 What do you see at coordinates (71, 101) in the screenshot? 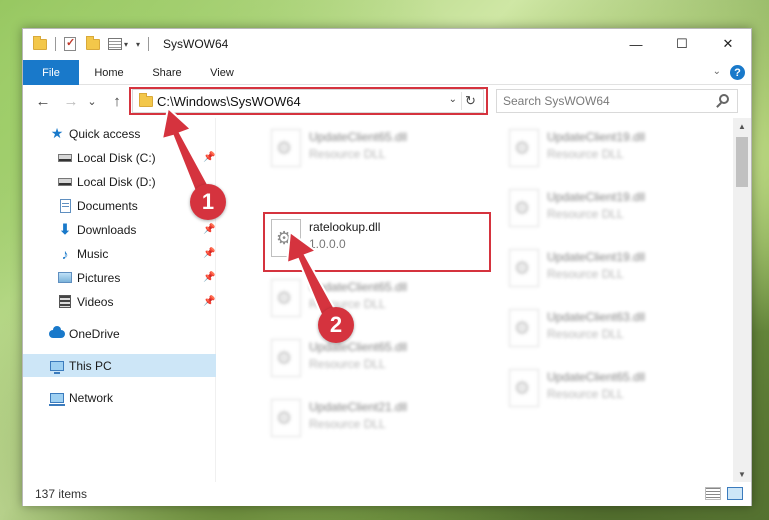
I see `forward-button: →` at bounding box center [71, 101].